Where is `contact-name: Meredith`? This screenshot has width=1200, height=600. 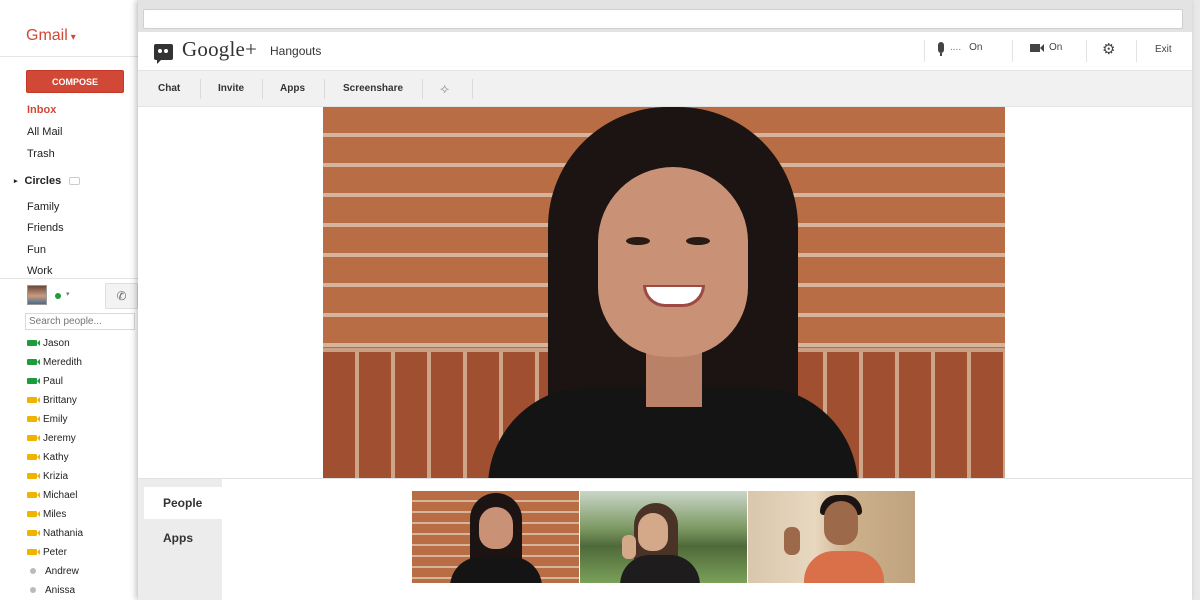 contact-name: Meredith is located at coordinates (62, 362).